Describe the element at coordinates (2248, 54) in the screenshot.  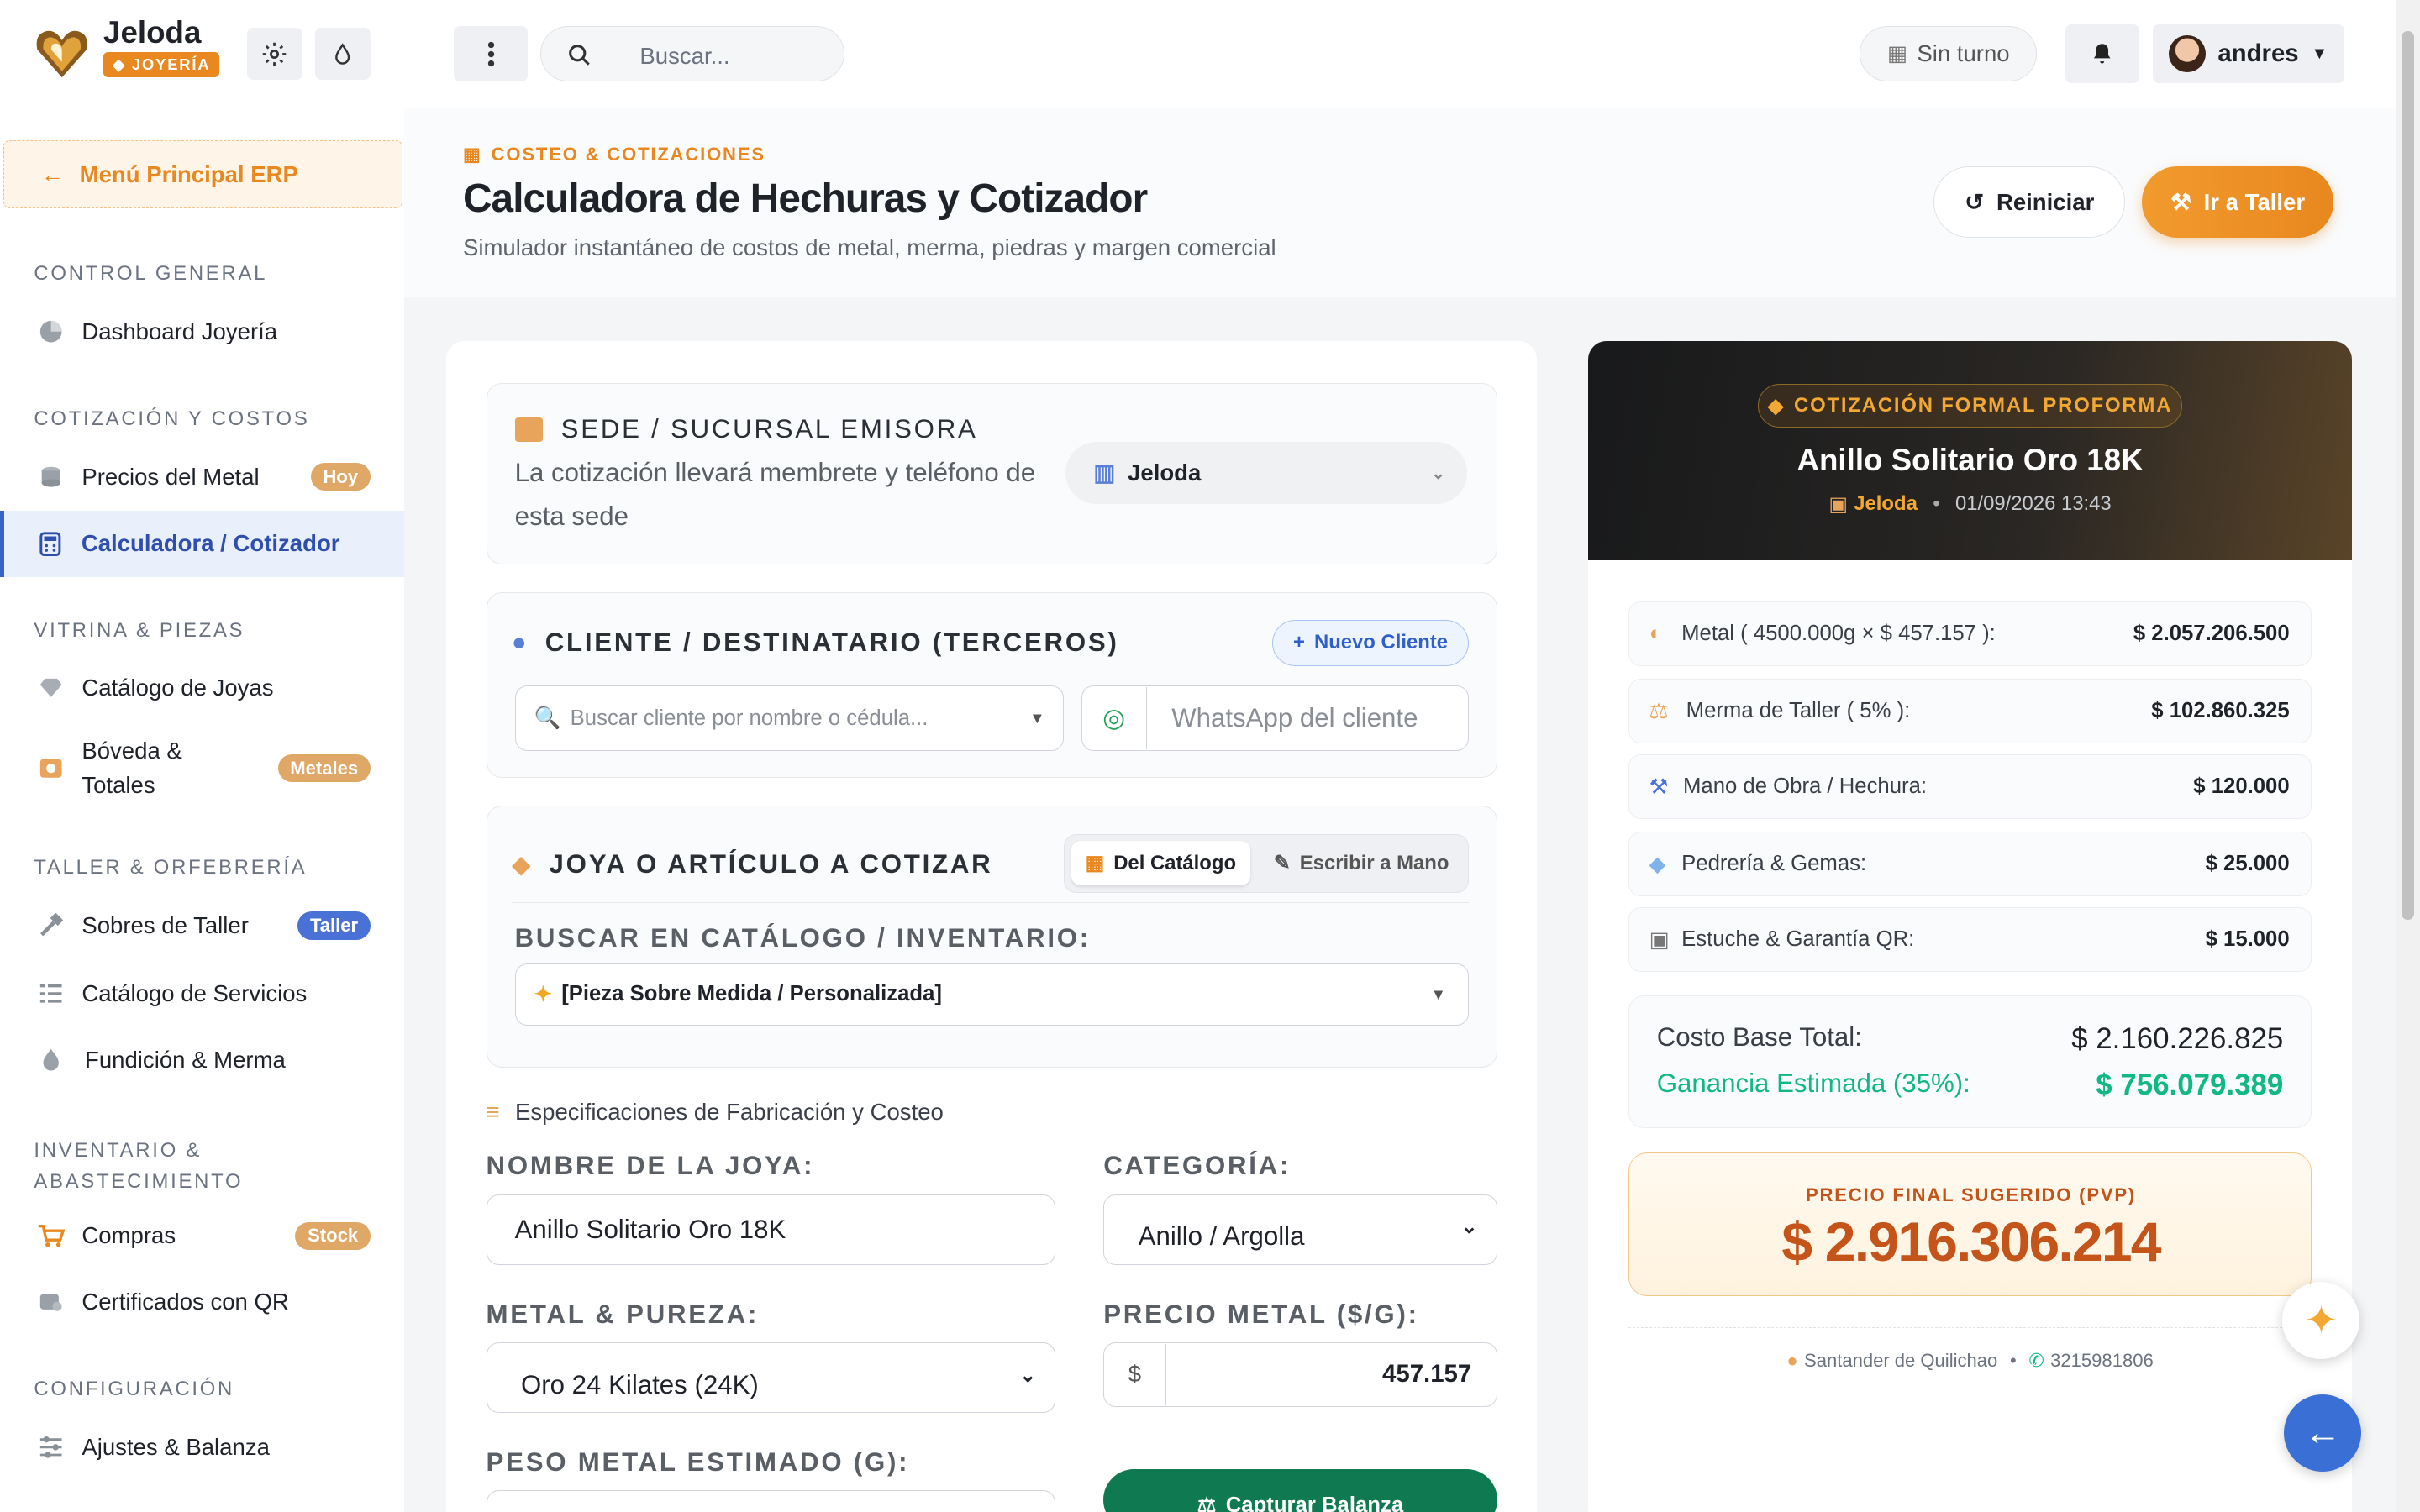
I see `user-menu: andres ▼` at that location.